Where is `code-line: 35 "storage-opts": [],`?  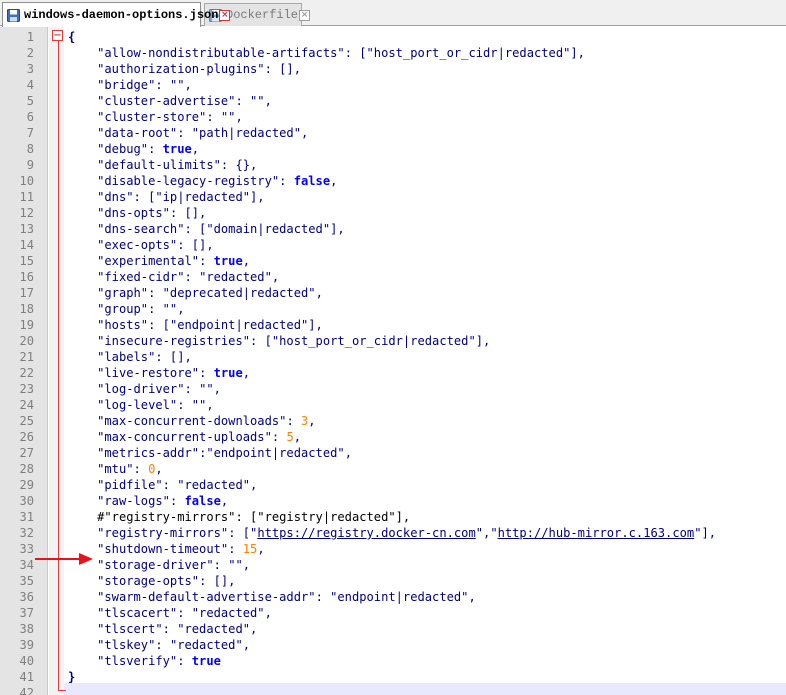 code-line: 35 "storage-opts": [], is located at coordinates (393, 581).